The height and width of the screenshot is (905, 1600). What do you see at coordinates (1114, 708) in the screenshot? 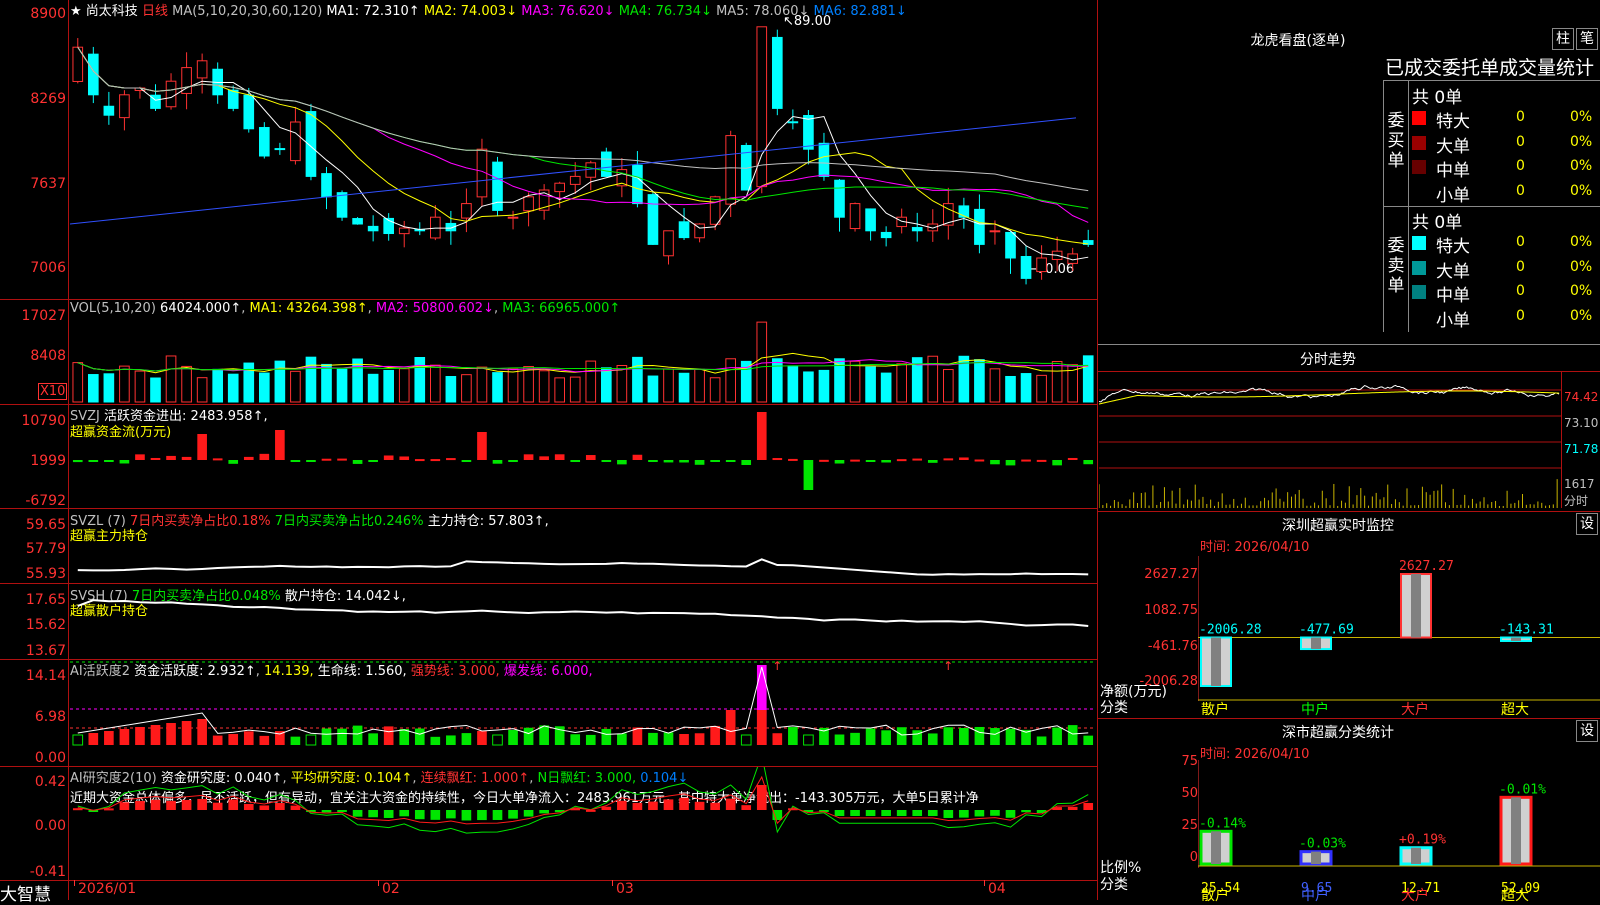
I see `sz-monitor-xlabel: 分类` at bounding box center [1114, 708].